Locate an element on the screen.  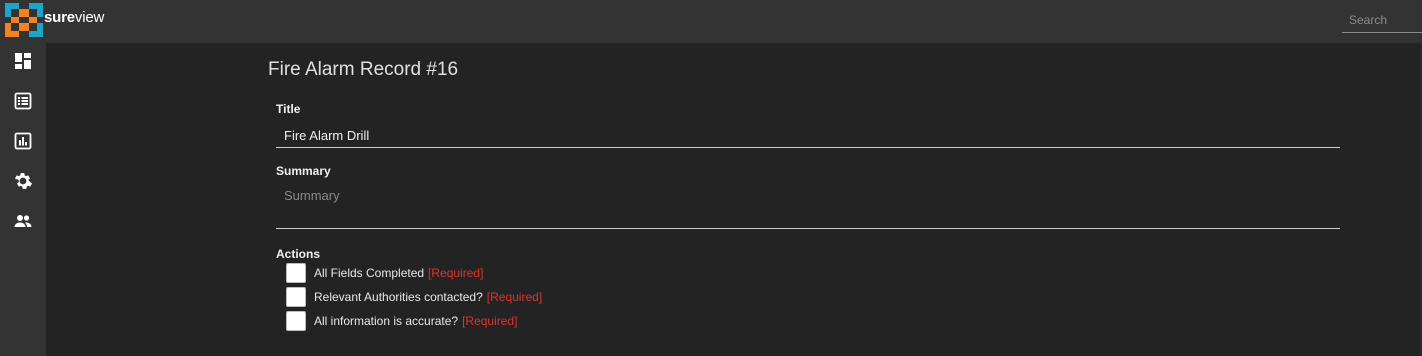
summary-label: Summary is located at coordinates (303, 171).